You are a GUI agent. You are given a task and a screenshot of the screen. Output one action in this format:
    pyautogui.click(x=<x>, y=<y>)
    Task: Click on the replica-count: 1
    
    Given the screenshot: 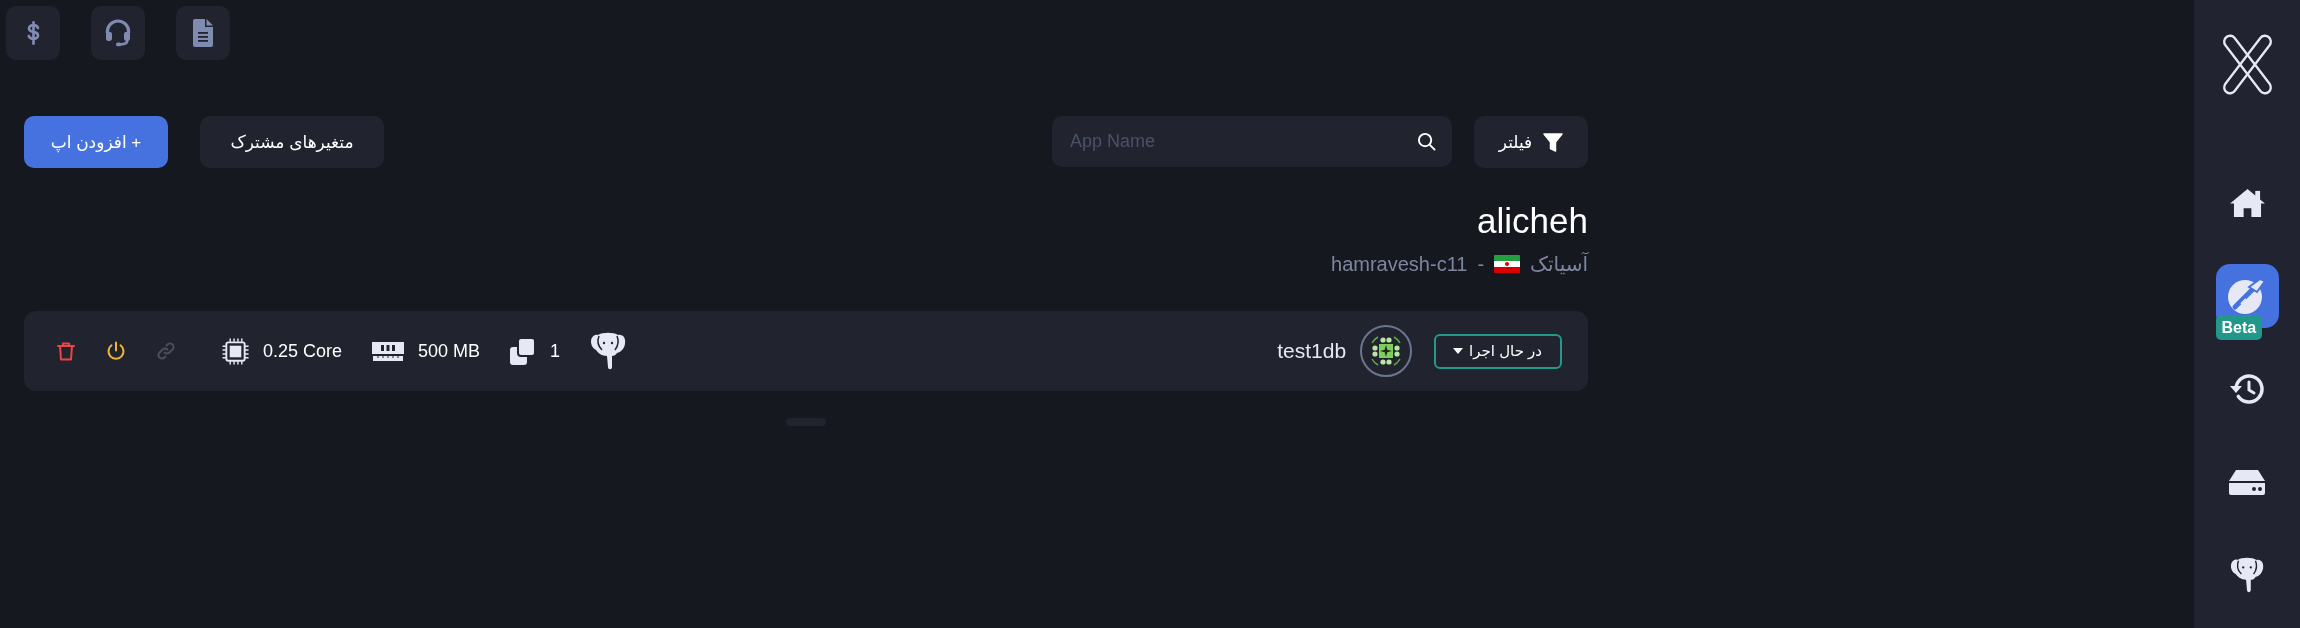 What is the action you would take?
    pyautogui.click(x=555, y=351)
    